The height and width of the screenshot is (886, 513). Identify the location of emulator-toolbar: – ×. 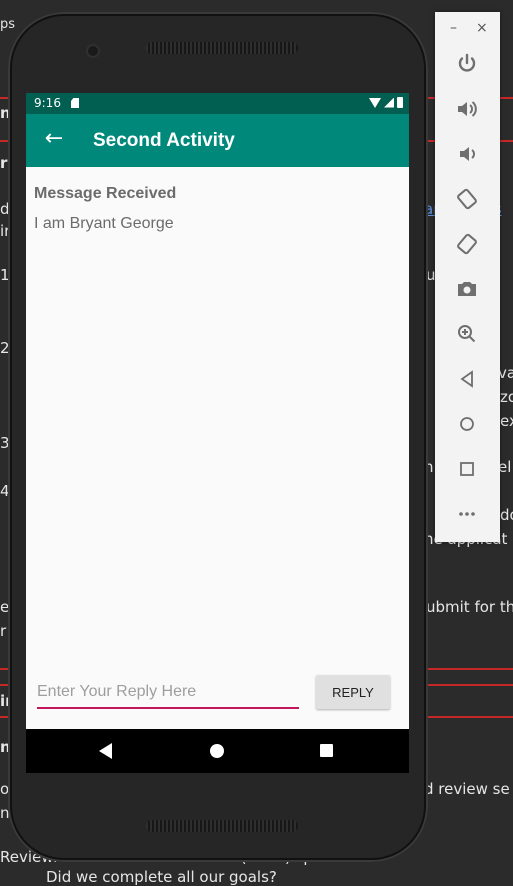
(467, 277).